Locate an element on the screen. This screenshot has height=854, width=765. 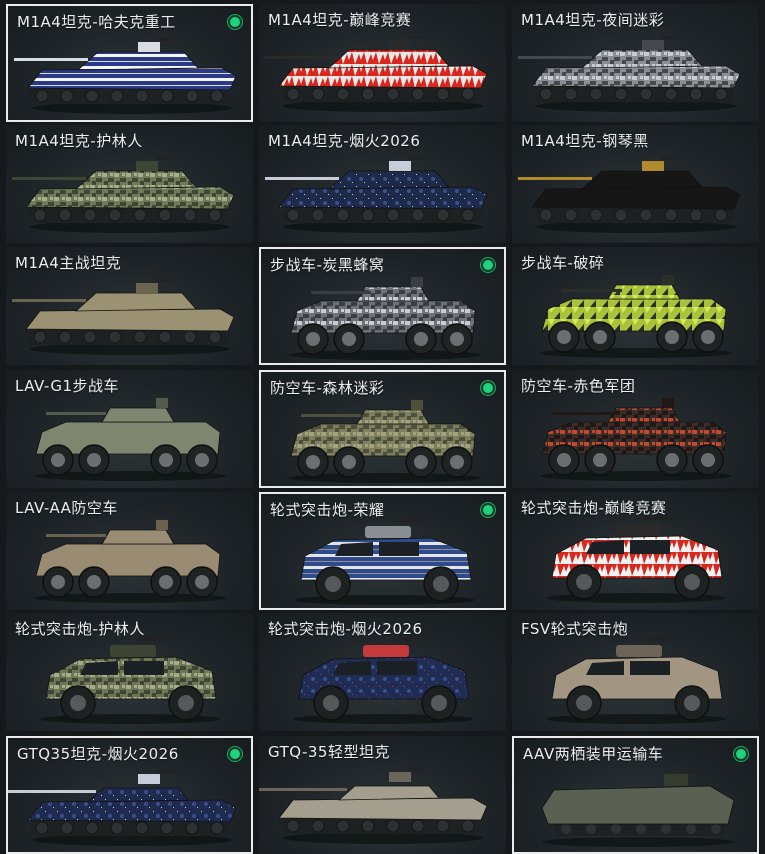
vehicle-skin-card: 轮式突击炮-荣耀 is located at coordinates (382, 551).